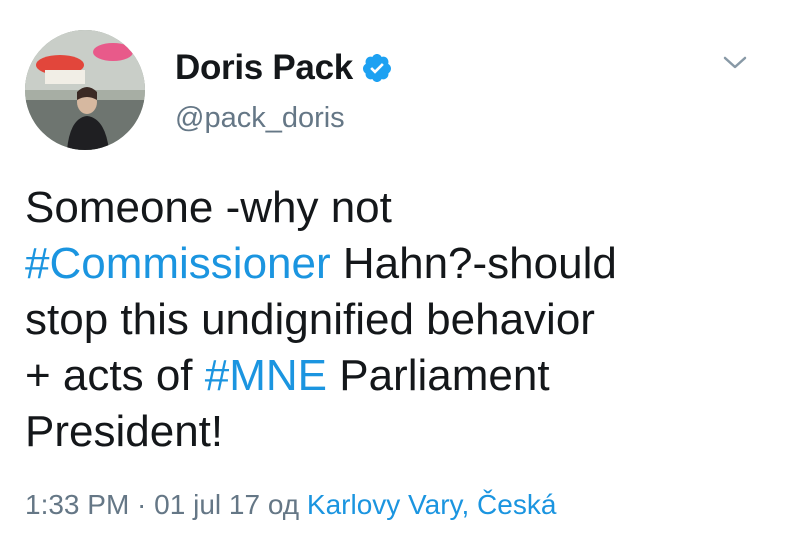 The width and height of the screenshot is (800, 554). I want to click on verified-badge-icon, so click(377, 68).